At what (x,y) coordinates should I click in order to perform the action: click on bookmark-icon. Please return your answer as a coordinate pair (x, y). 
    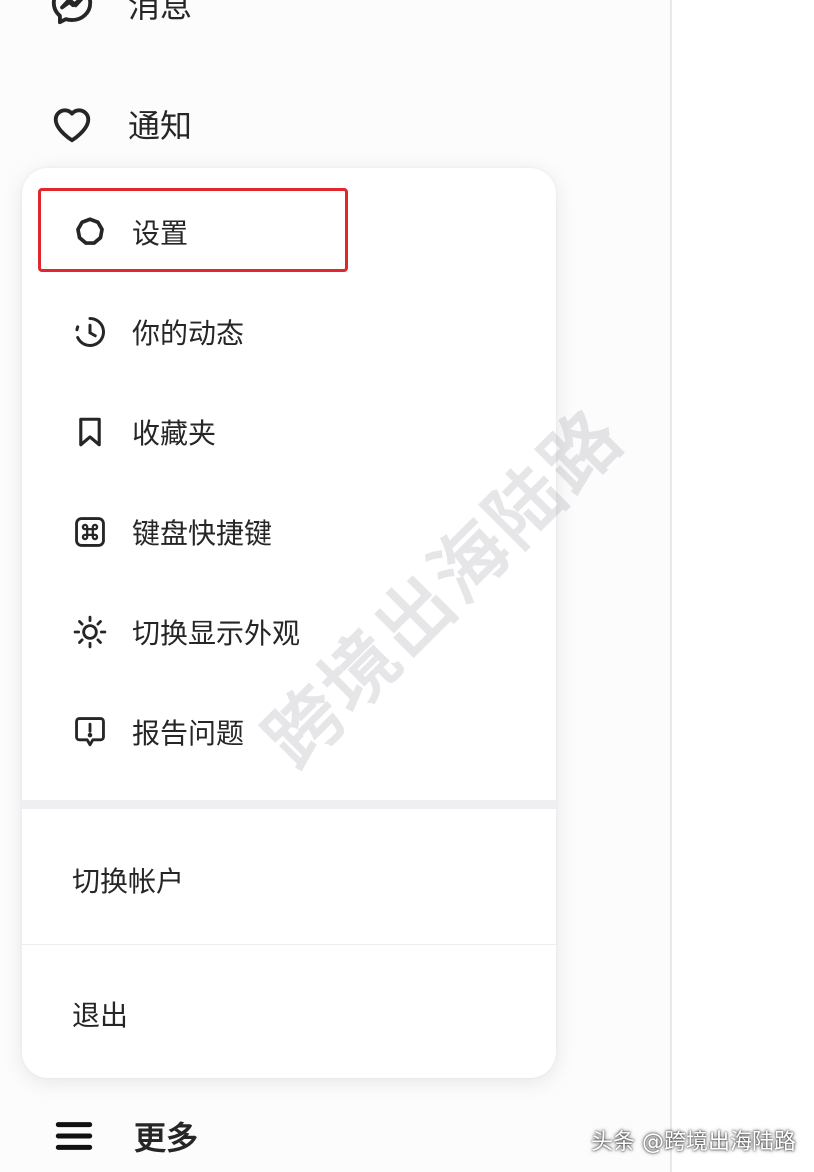
    Looking at the image, I should click on (90, 432).